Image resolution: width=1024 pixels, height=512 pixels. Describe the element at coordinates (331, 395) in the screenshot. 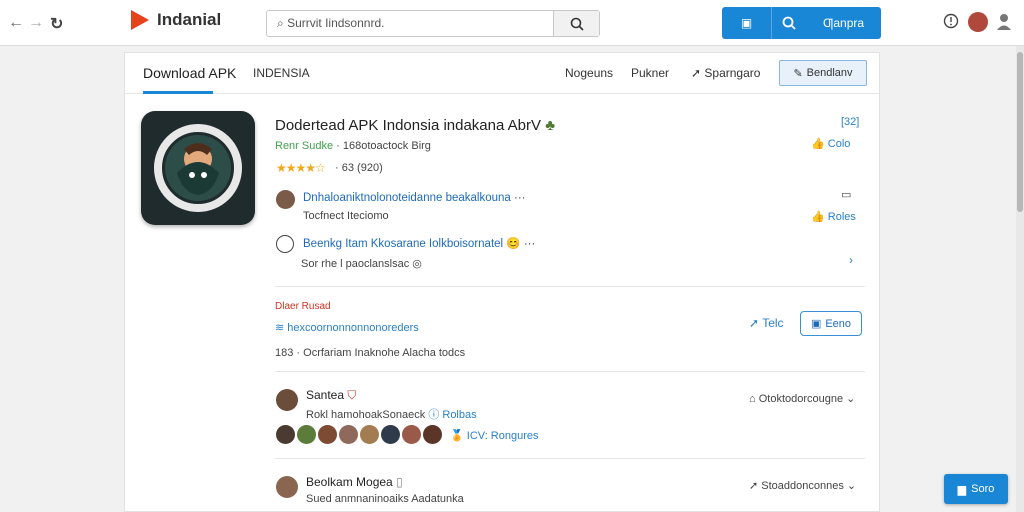

I see `review-name: Santea ⛉` at that location.